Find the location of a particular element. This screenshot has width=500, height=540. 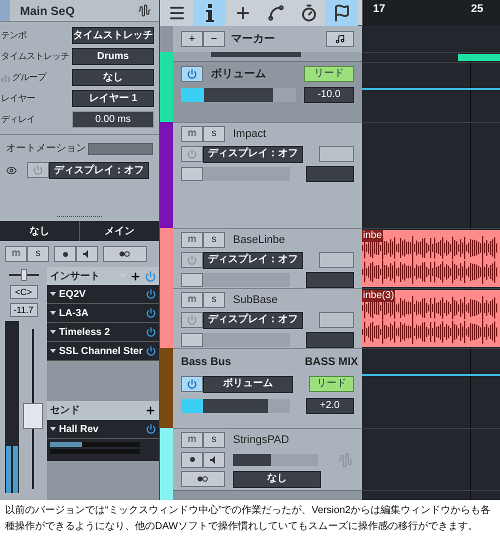

parameter-label: ボリューム is located at coordinates (239, 74).